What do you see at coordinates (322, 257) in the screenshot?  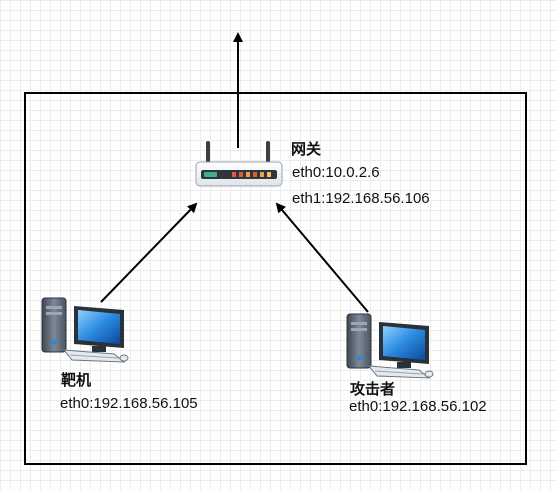 I see `attacker-to-gateway-arrow` at bounding box center [322, 257].